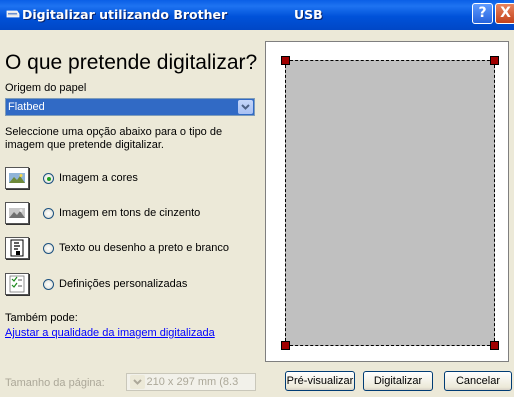  I want to click on page-size-dropdown: A4 210 x 297 mm (8.3, so click(191, 382).